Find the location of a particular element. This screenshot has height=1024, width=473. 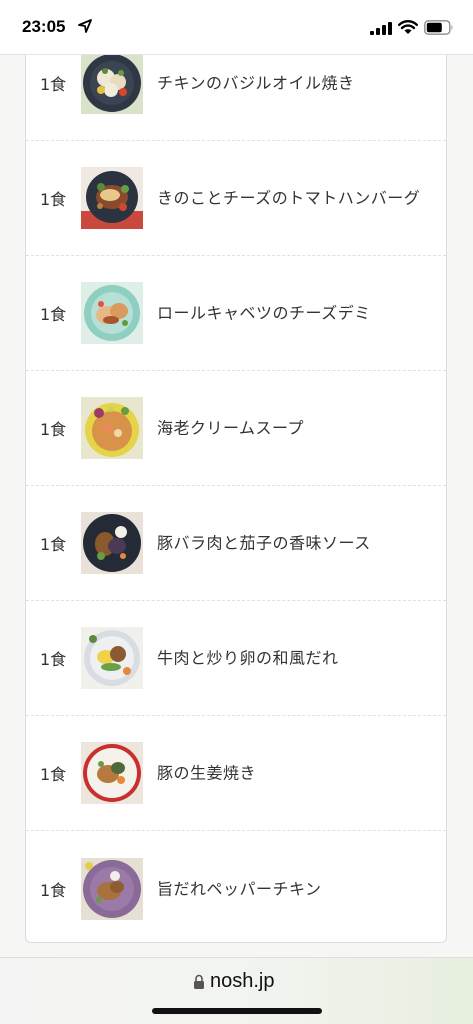

menu-item-row: 1食 豚バラ肉と茄子の香味ソース is located at coordinates (236, 543).